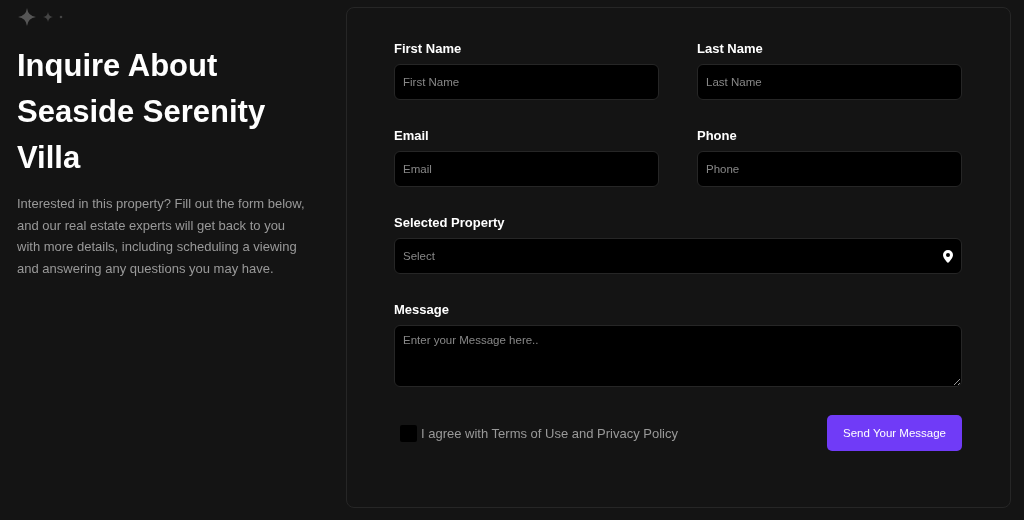 The image size is (1024, 520). What do you see at coordinates (730, 48) in the screenshot?
I see `field-label: Last Name` at bounding box center [730, 48].